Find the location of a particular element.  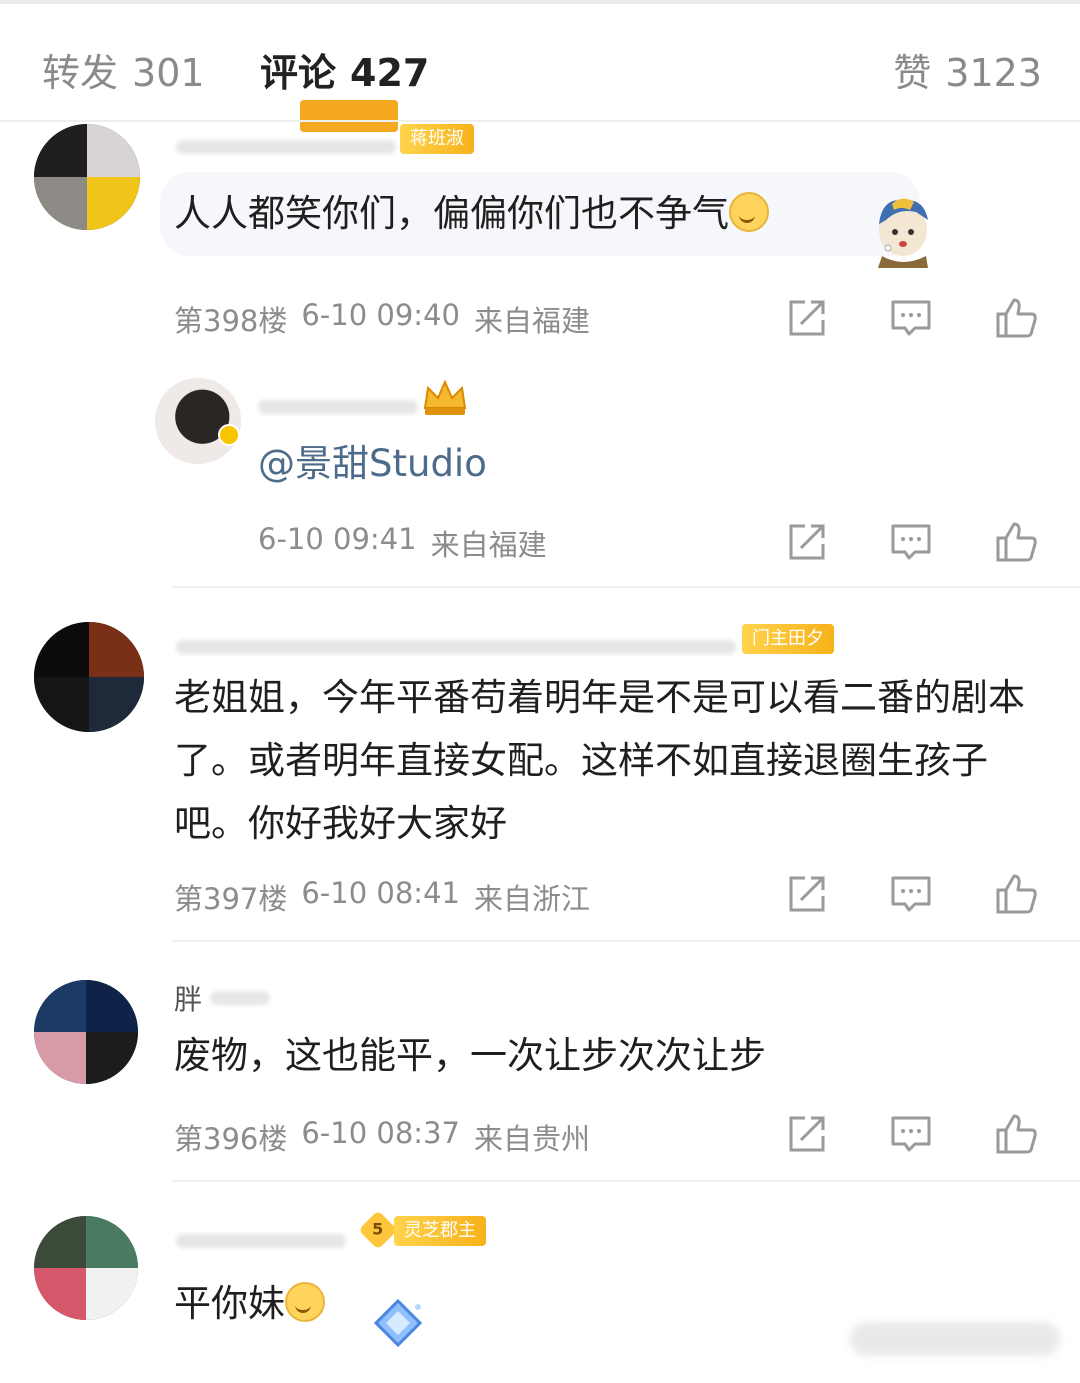

comment-text: 平你妹 is located at coordinates (249, 1303).